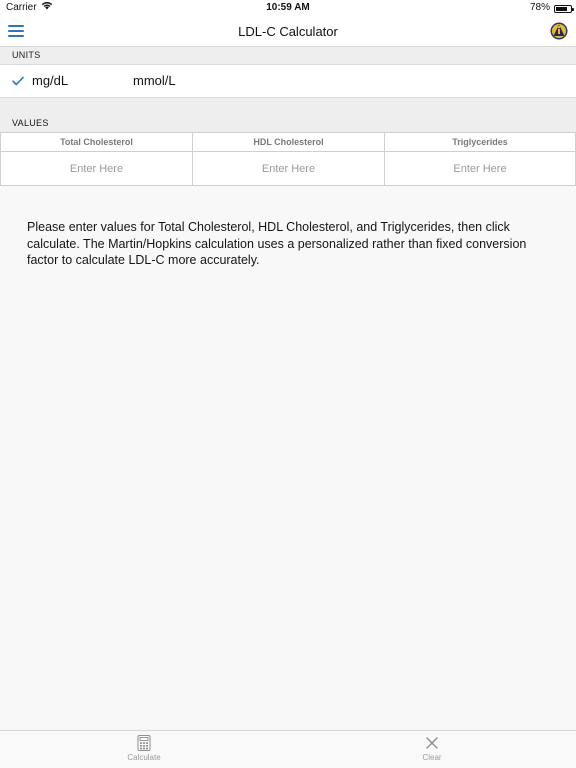  Describe the element at coordinates (480, 142) in the screenshot. I see `triglycerides-label: Triglycerides` at that location.